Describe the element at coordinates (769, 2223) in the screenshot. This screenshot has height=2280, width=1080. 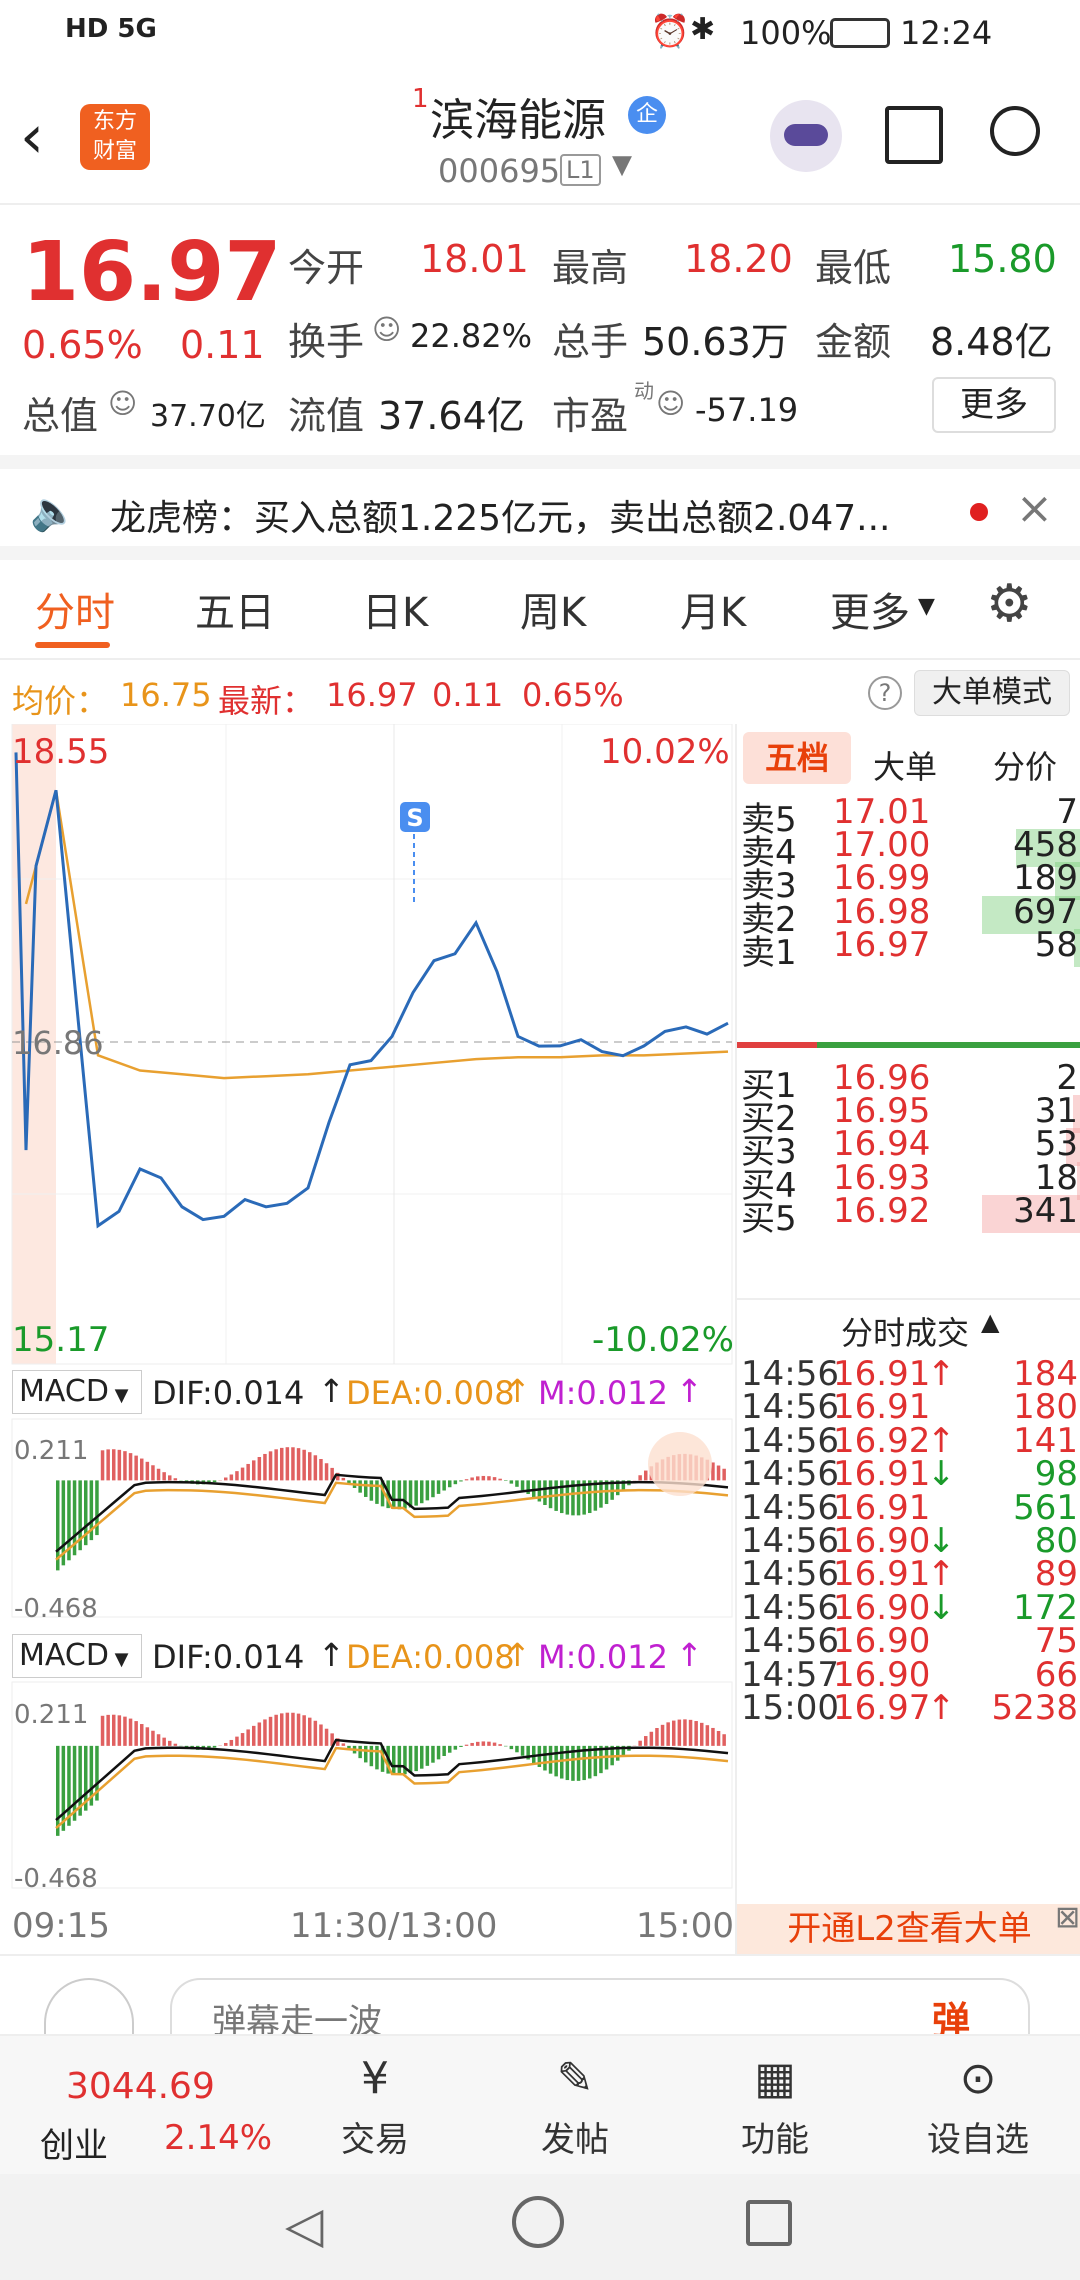
I see `recents-square-icon` at that location.